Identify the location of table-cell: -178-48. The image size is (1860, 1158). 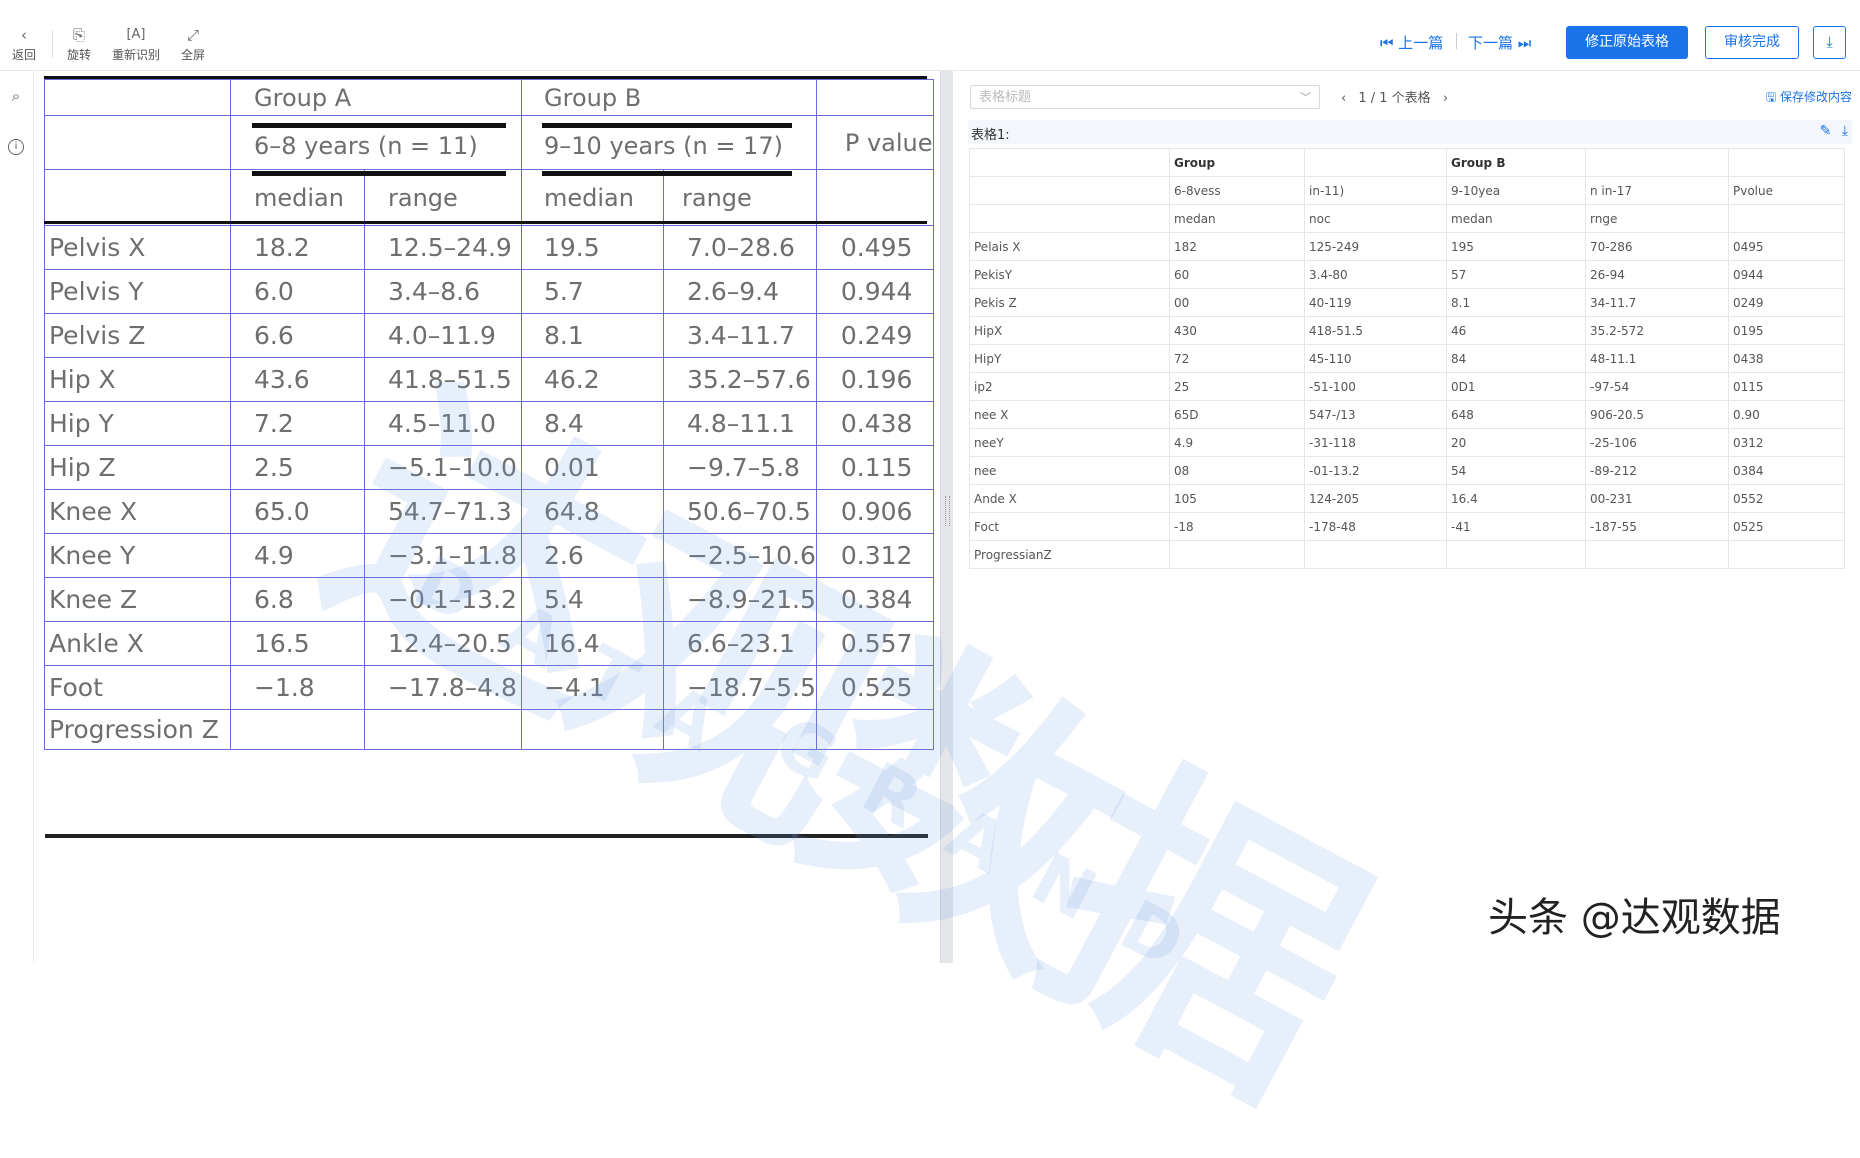
(1375, 526).